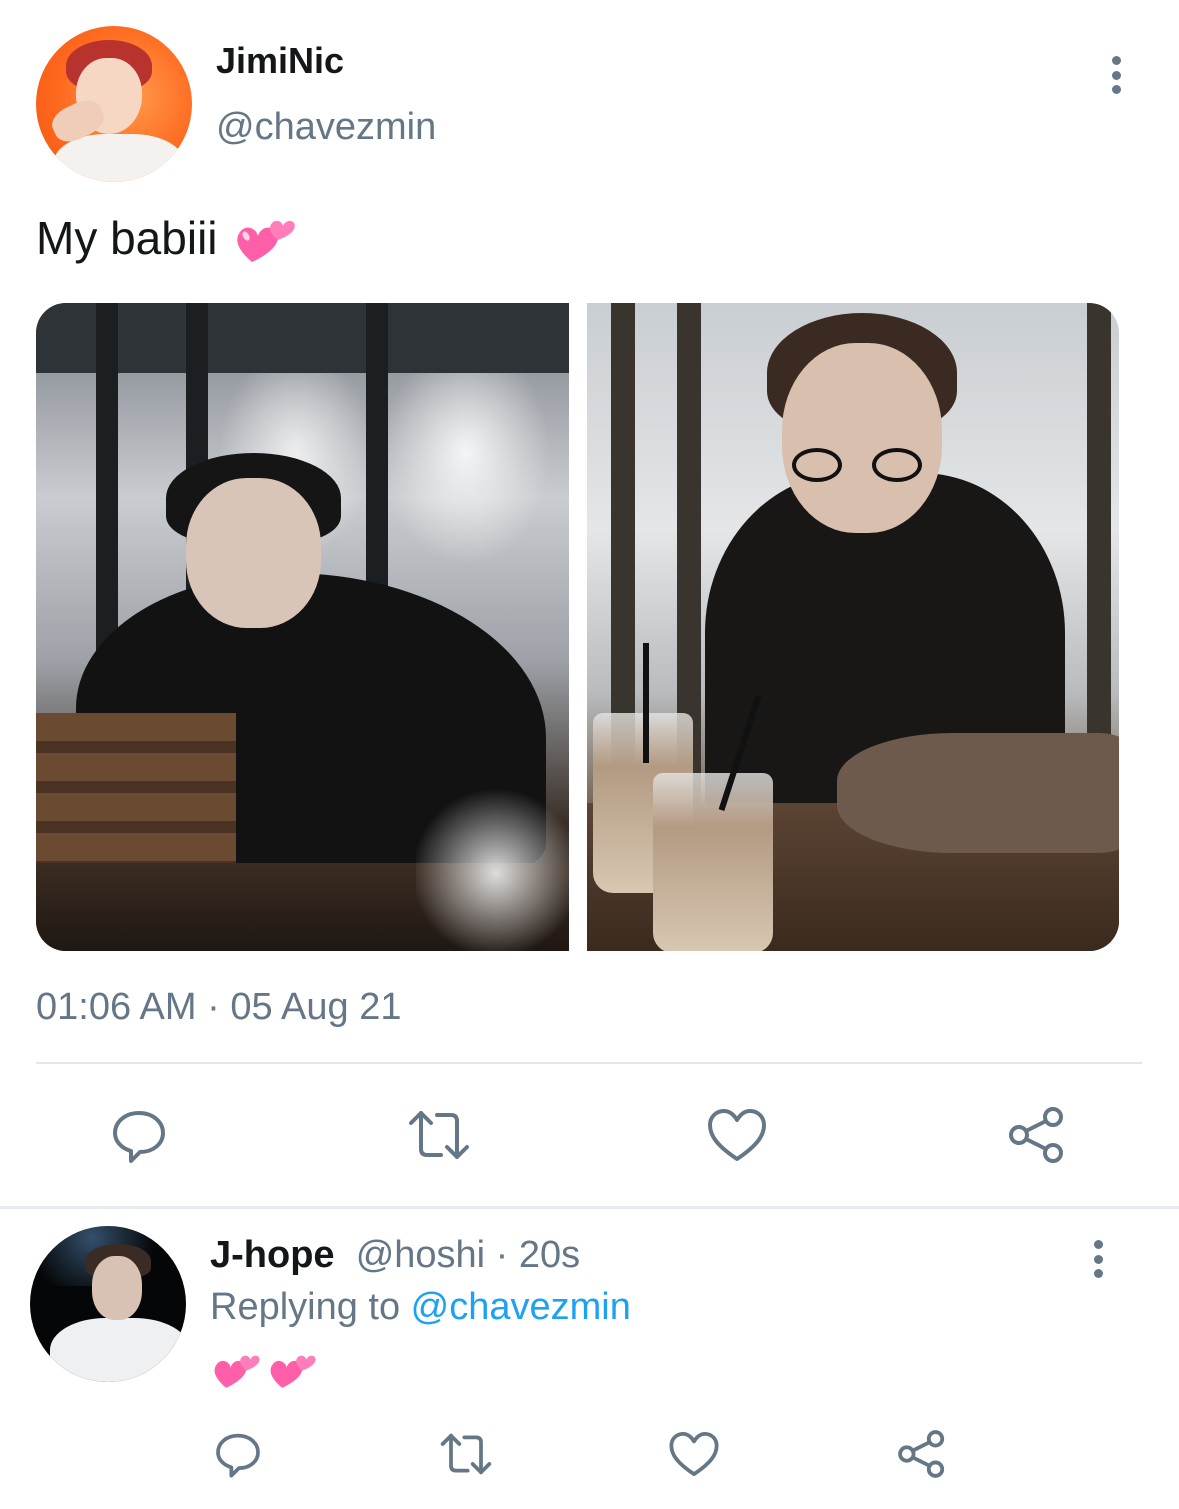  What do you see at coordinates (415, 1255) in the screenshot?
I see `reply-handle: @hoshi` at bounding box center [415, 1255].